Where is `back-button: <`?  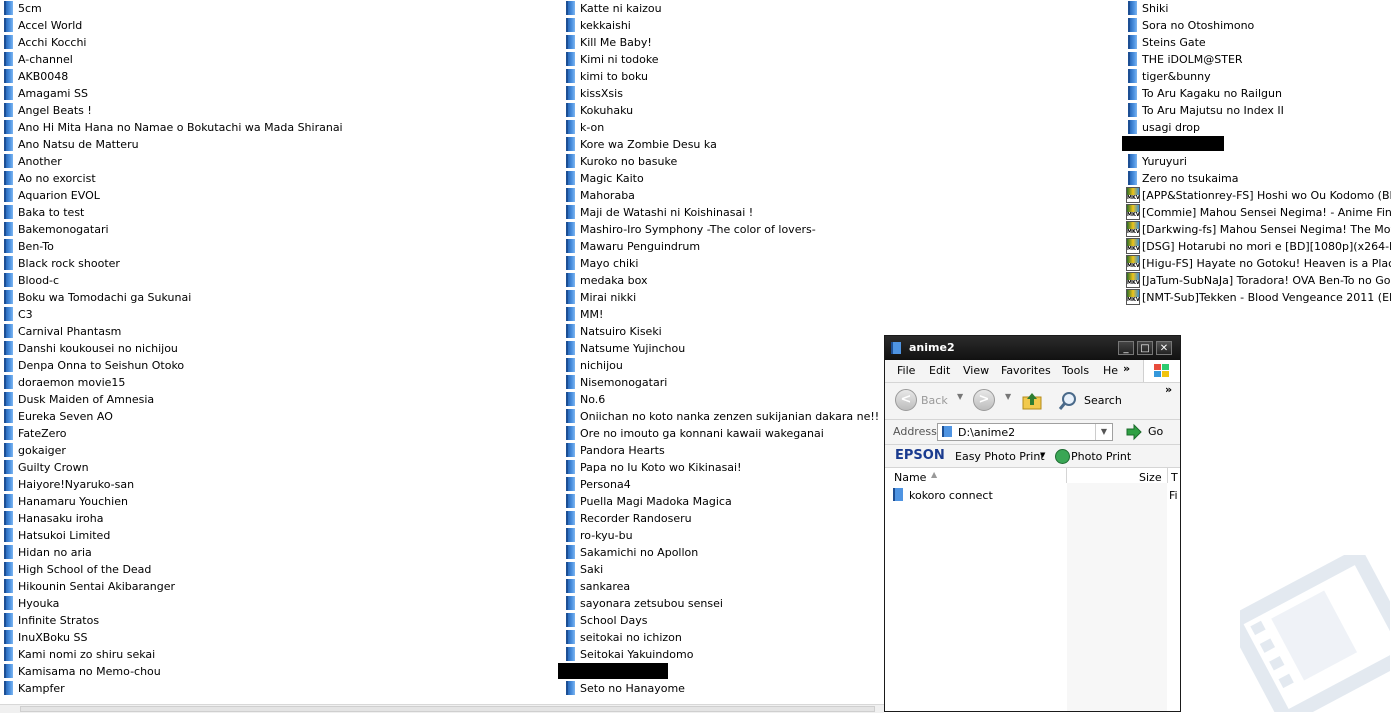
back-button: < is located at coordinates (906, 400).